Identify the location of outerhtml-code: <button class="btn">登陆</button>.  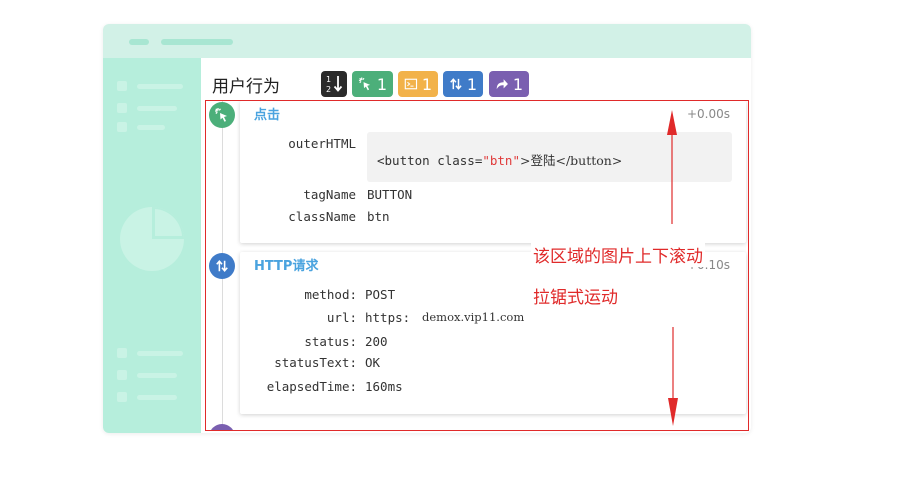
(499, 159).